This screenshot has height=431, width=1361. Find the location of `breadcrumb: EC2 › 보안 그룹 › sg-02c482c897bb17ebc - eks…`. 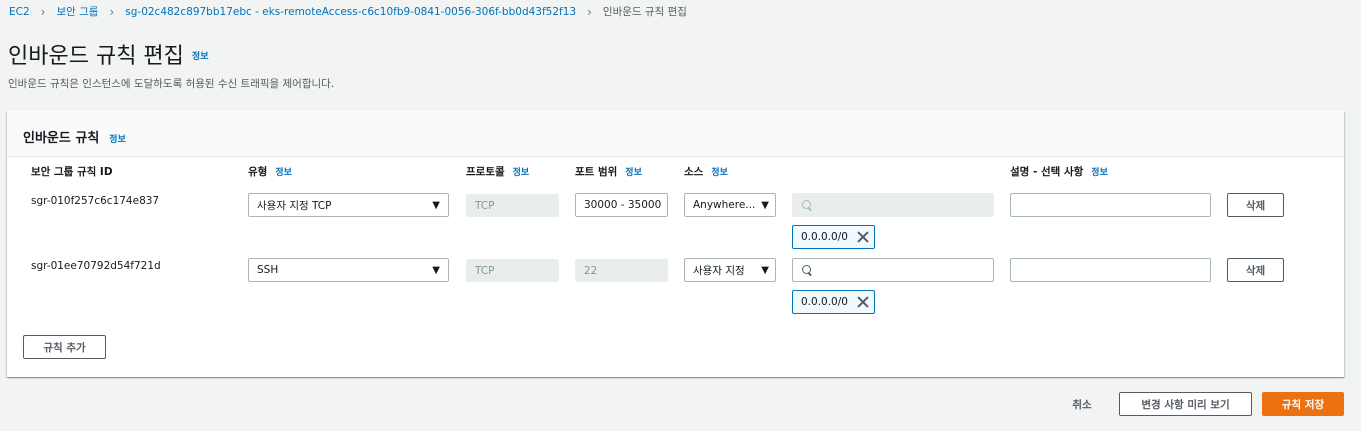

breadcrumb: EC2 › 보안 그룹 › sg-02c482c897bb17ebc - eks… is located at coordinates (348, 11).